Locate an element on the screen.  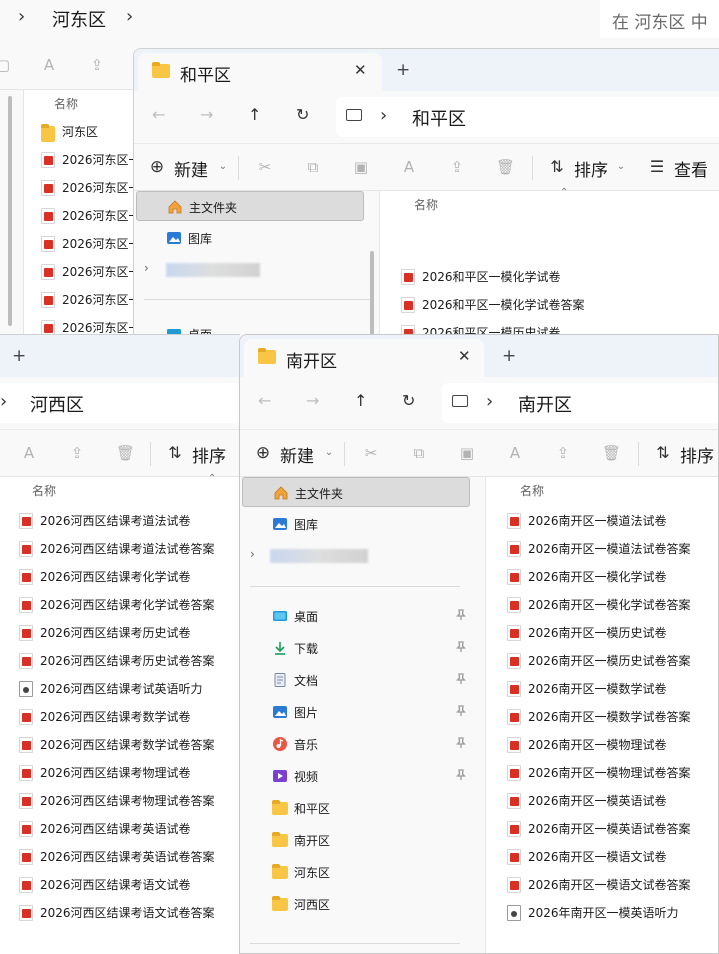
file-row: 2026南开区一模物理试卷 is located at coordinates (612, 745).